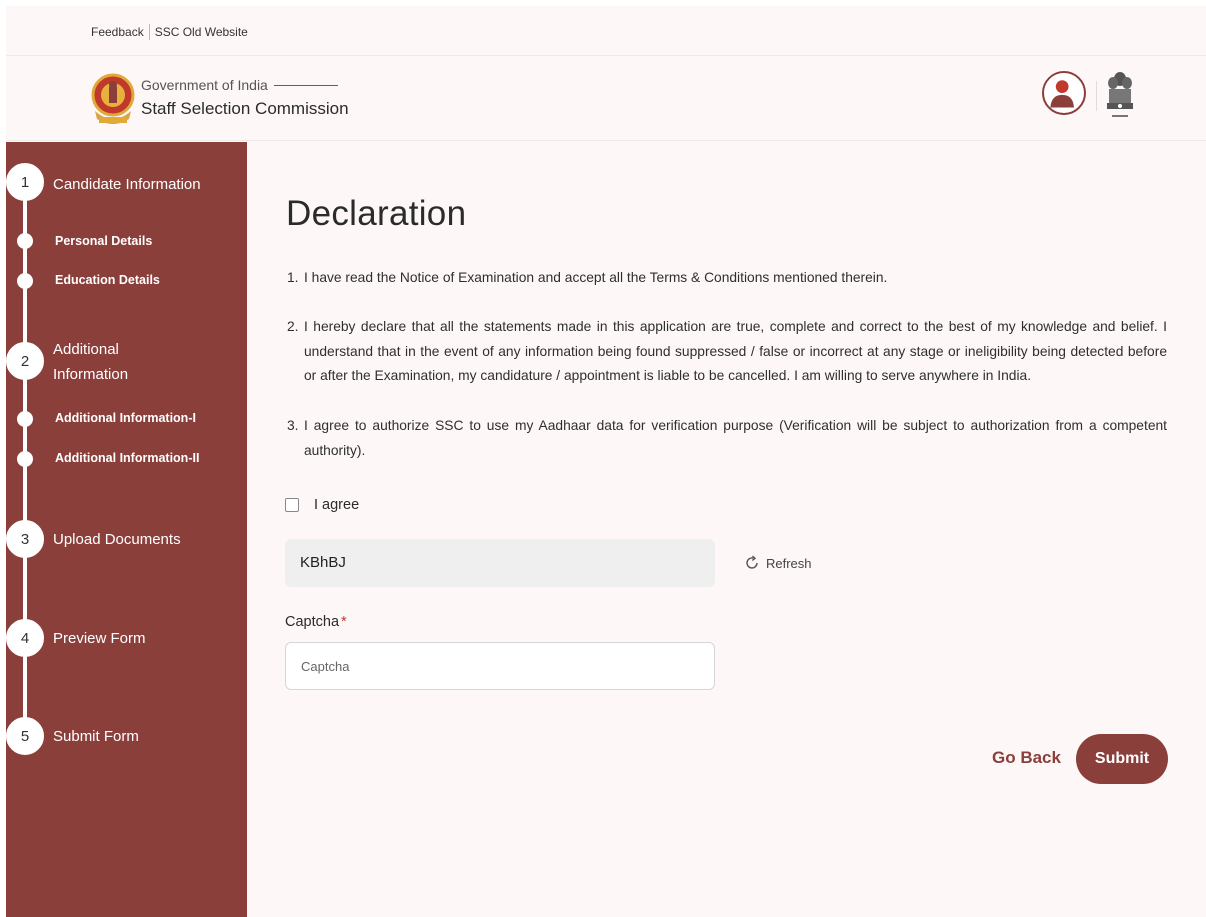 Image resolution: width=1206 pixels, height=917 pixels. Describe the element at coordinates (125, 418) in the screenshot. I see `substep-additional-information-1: Additional Information-I` at that location.